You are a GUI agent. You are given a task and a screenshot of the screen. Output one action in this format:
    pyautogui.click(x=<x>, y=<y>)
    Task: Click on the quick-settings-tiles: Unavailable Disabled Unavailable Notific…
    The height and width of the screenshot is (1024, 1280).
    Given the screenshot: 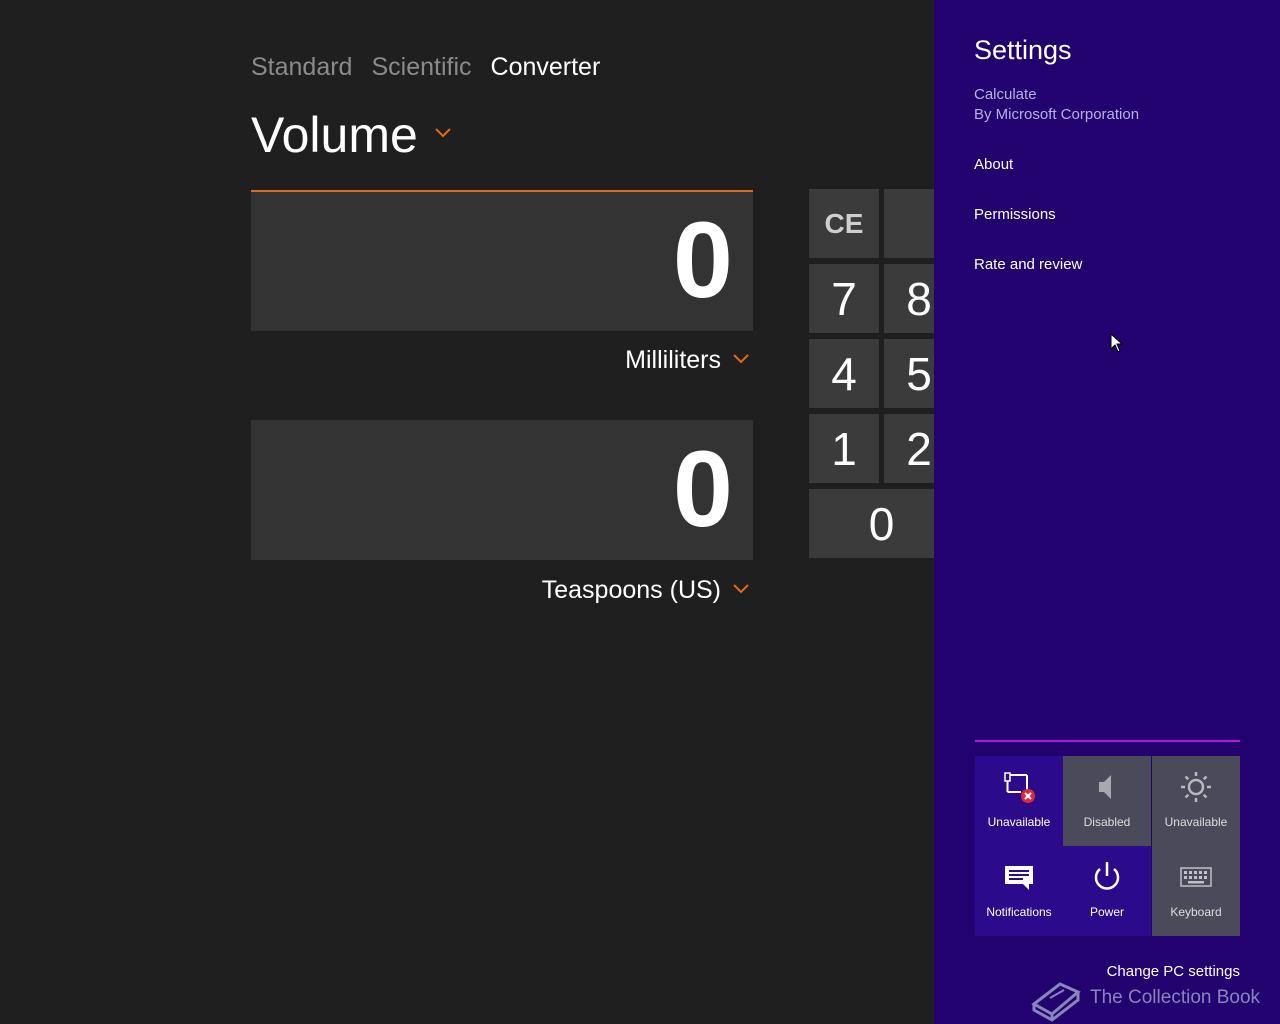 What is the action you would take?
    pyautogui.click(x=1107, y=846)
    